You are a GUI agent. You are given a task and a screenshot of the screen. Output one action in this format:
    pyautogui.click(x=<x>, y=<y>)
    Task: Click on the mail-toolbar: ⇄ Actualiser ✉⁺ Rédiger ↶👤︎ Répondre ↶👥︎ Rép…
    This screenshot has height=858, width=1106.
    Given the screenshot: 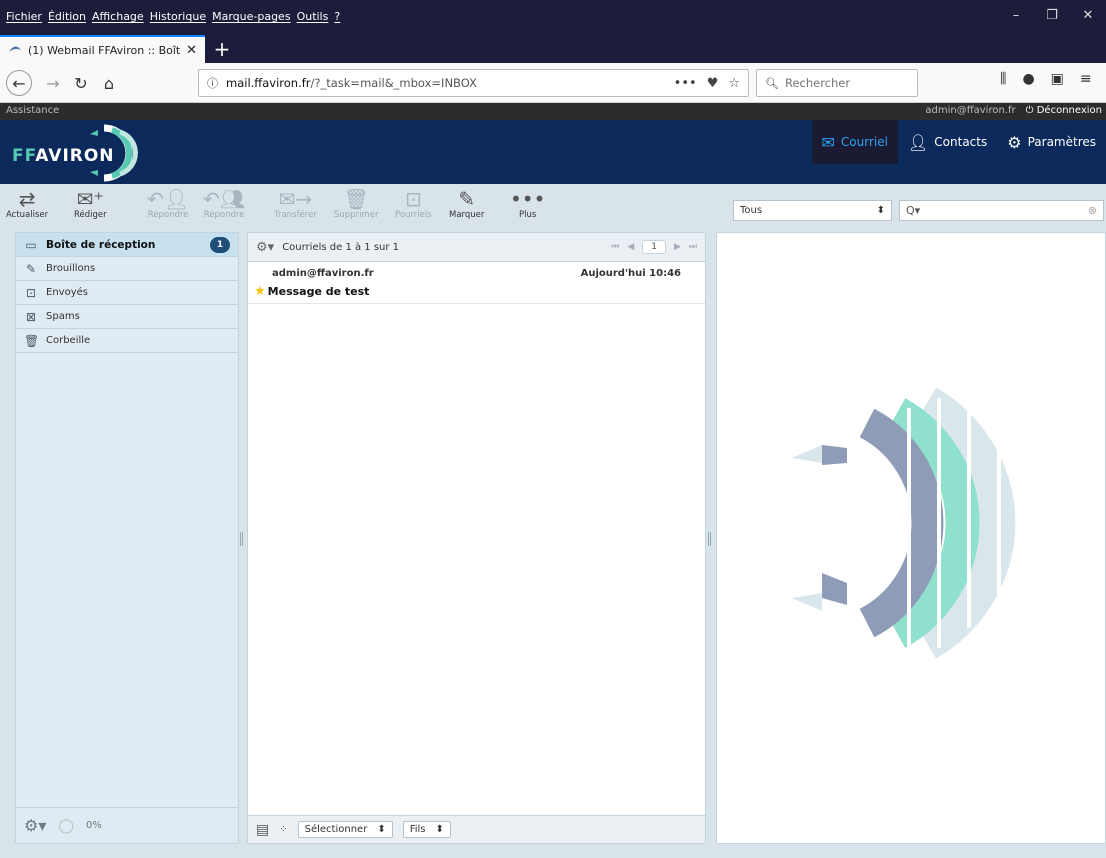 What is the action you would take?
    pyautogui.click(x=553, y=207)
    